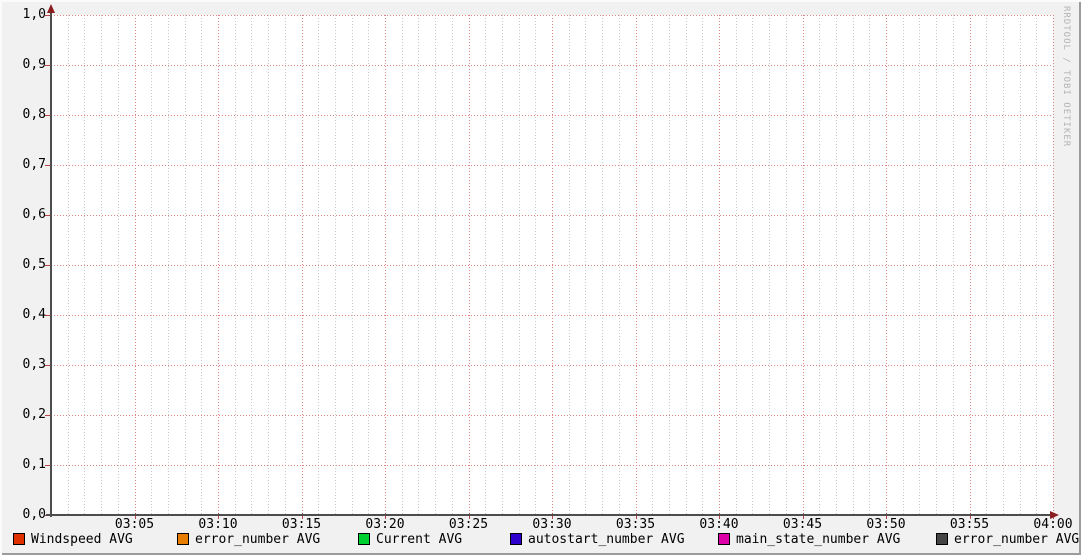 The height and width of the screenshot is (555, 1081). What do you see at coordinates (818, 539) in the screenshot?
I see `legend-label: main_state_number AVG` at bounding box center [818, 539].